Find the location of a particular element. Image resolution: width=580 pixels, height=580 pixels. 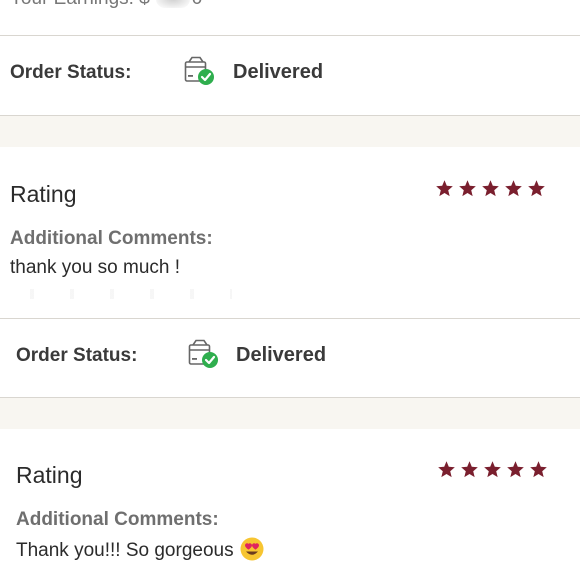

earnings-redacted is located at coordinates (172, 4).